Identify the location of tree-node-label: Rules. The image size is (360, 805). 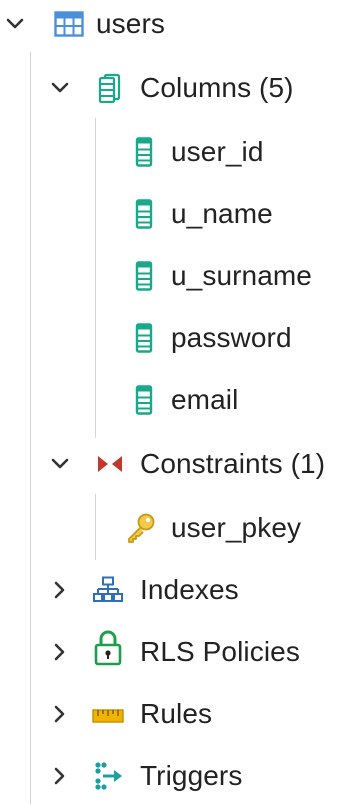
(176, 713).